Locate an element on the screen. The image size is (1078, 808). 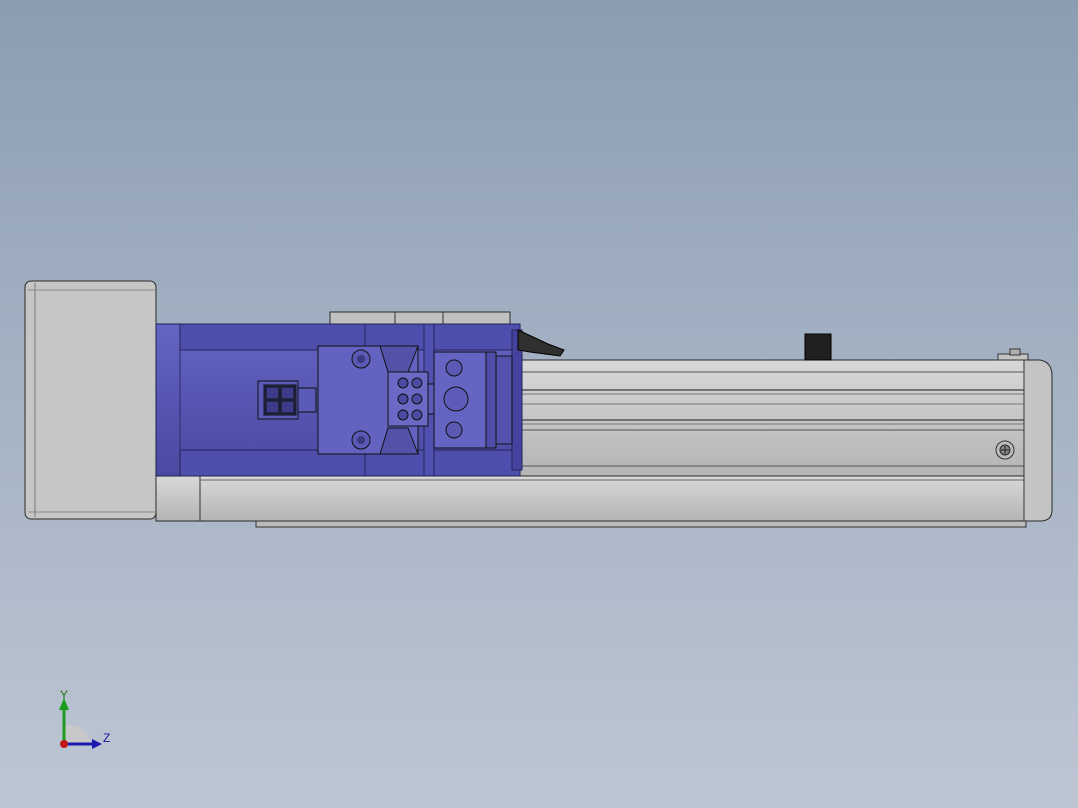
sensor-block is located at coordinates (818, 347).